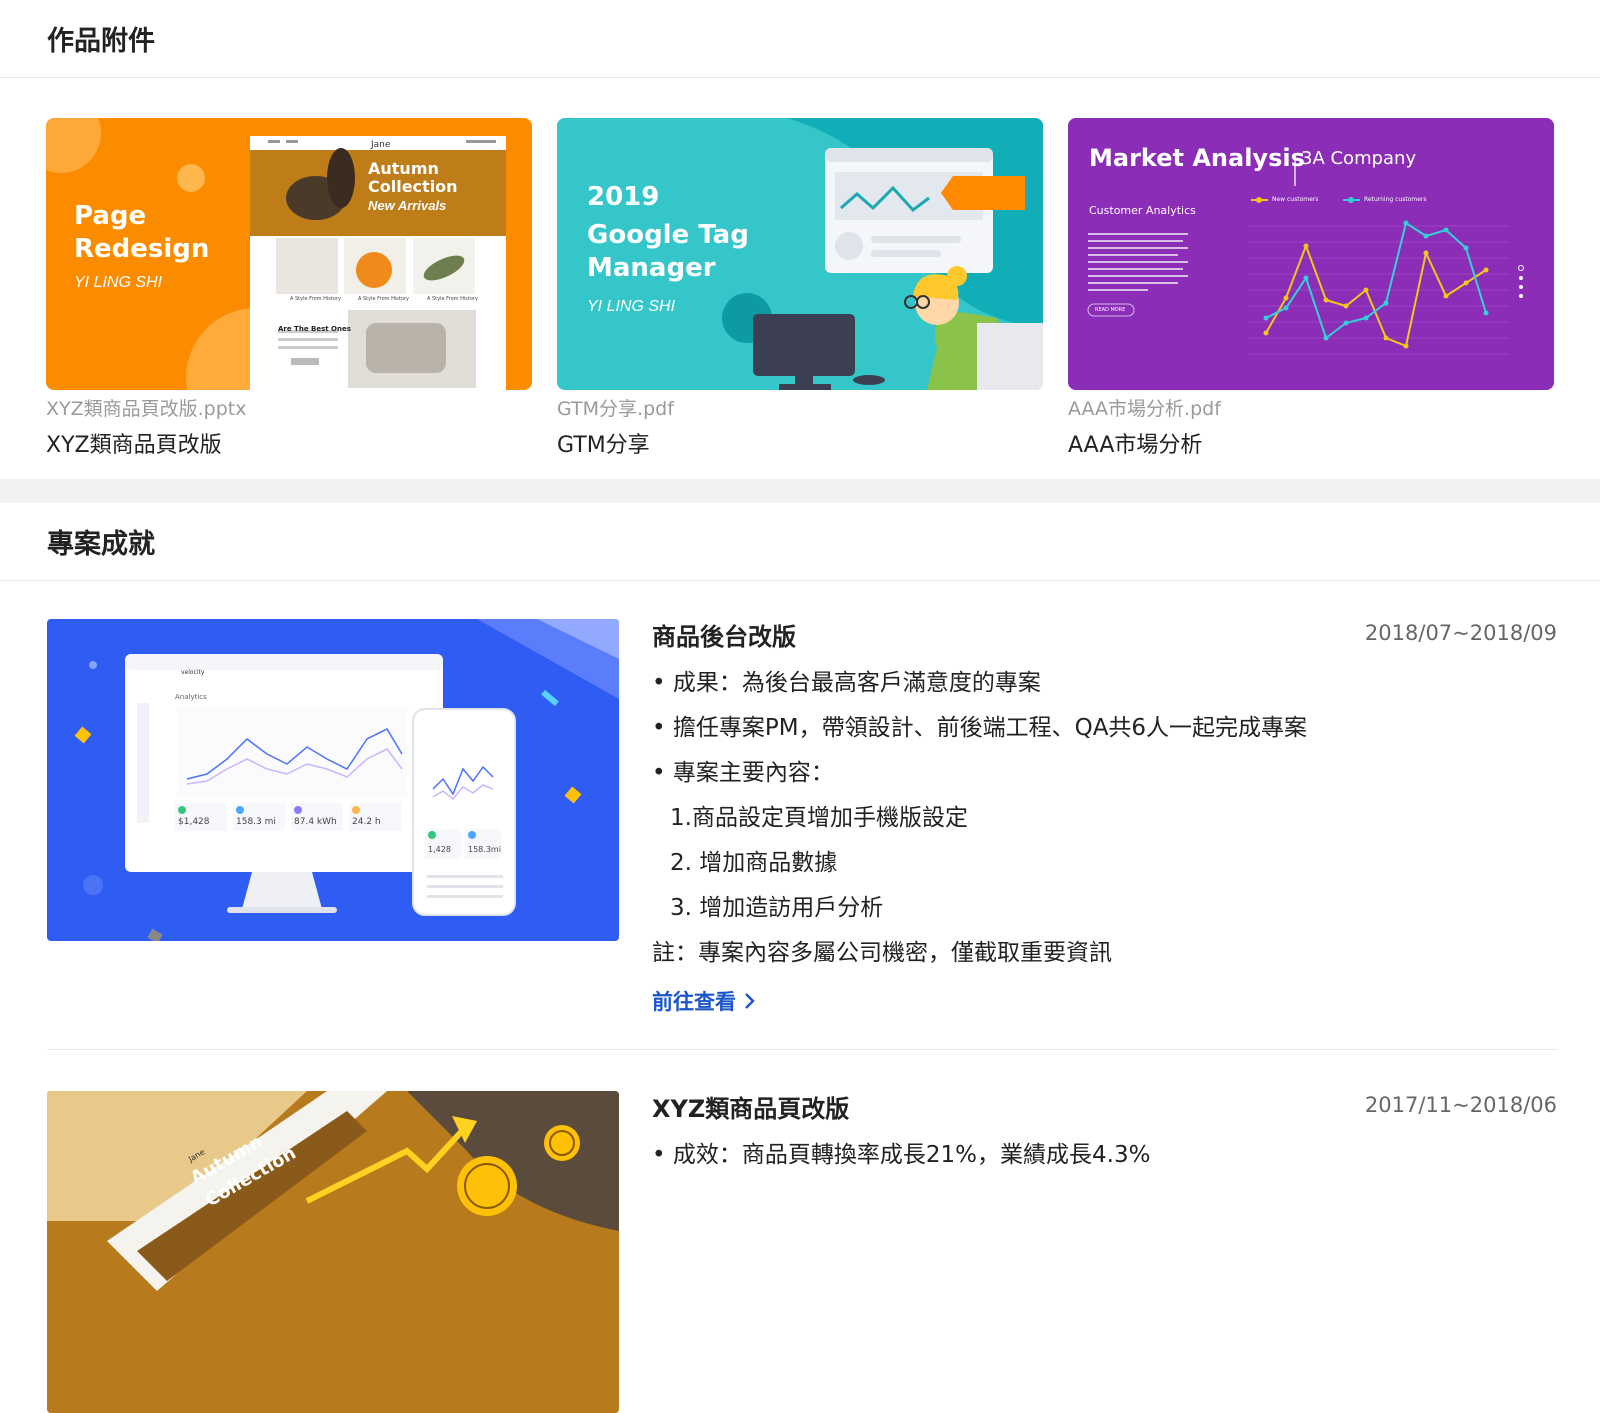 The image size is (1600, 1413). I want to click on thumb-brand: Jane, so click(381, 145).